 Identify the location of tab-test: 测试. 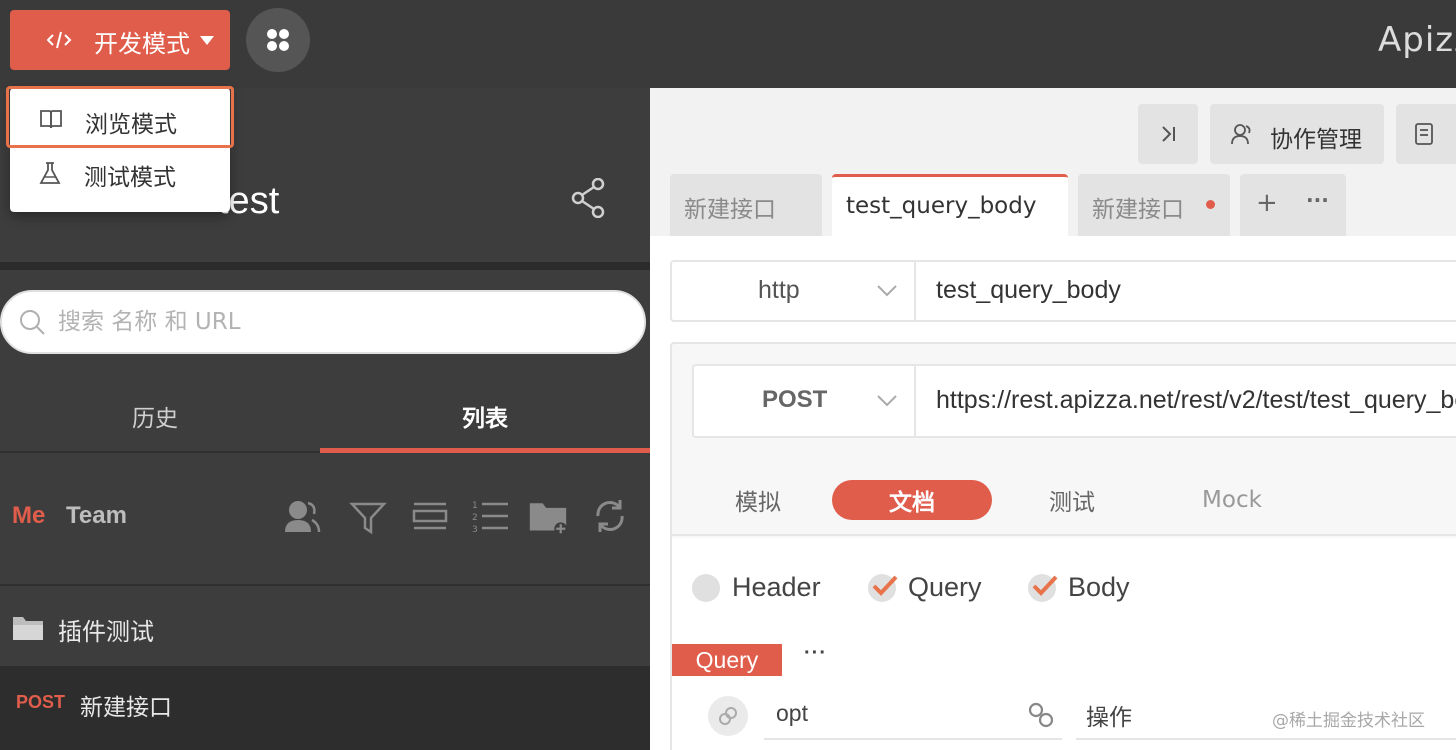
(1072, 500).